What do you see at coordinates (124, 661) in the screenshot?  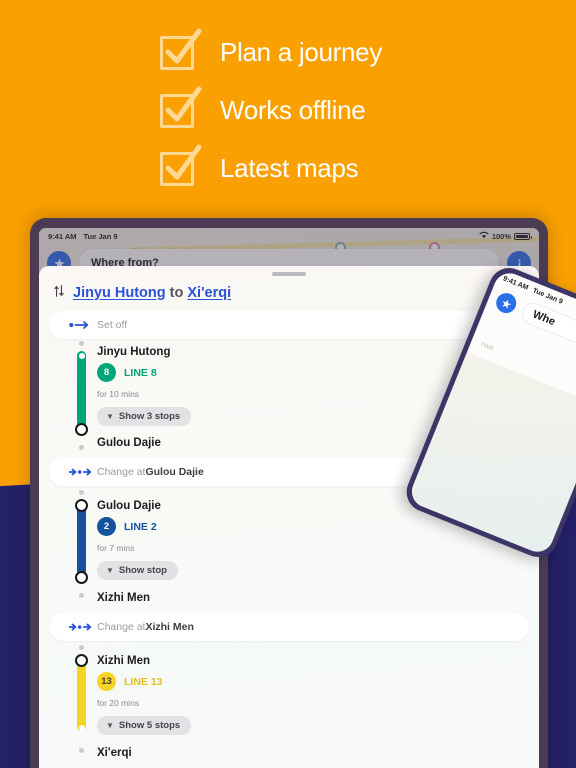 I see `leg-origin-station: Xizhi Men` at bounding box center [124, 661].